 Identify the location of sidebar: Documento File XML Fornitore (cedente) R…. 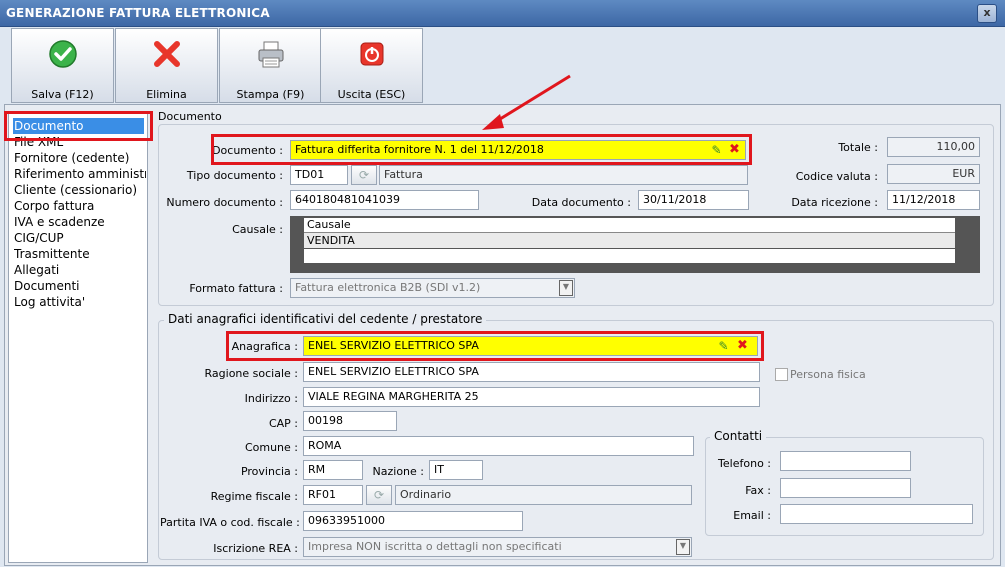
(78, 338).